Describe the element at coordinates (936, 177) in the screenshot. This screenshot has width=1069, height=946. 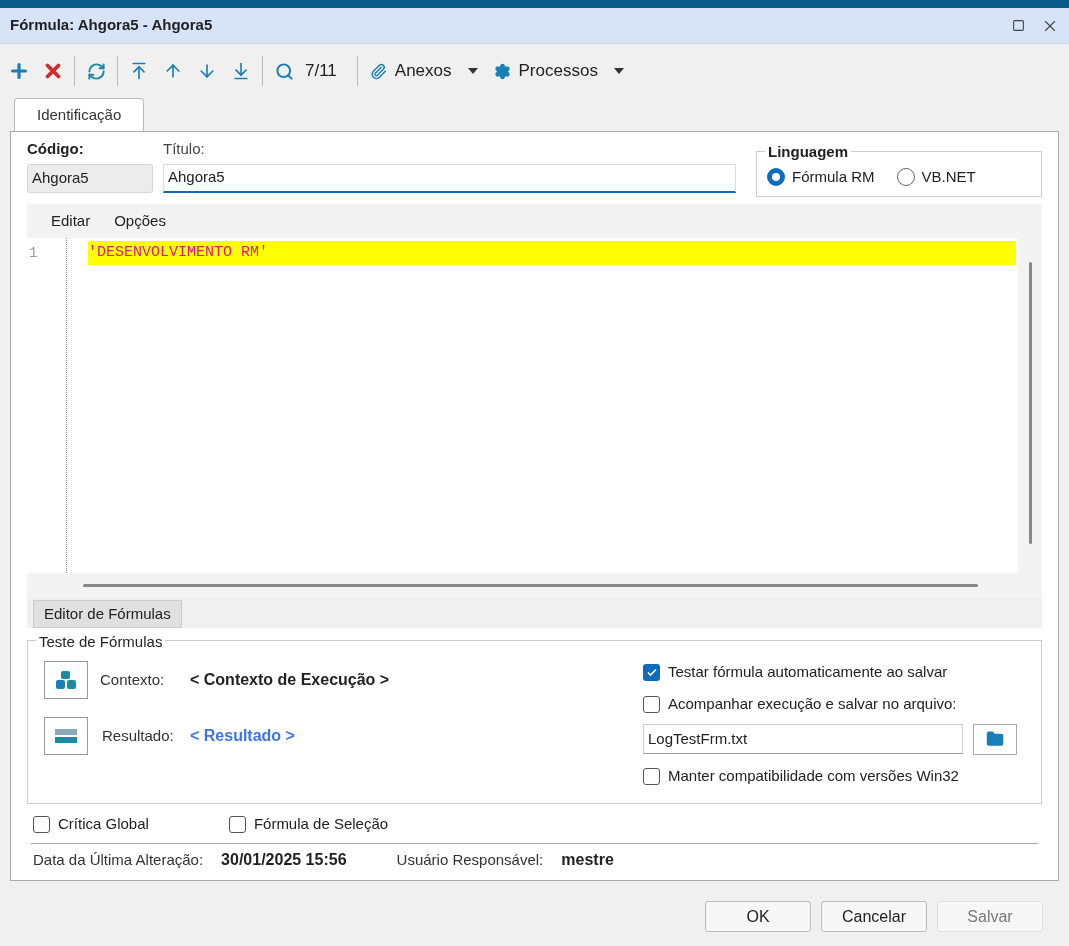
I see `radio-button: VB.NET` at that location.